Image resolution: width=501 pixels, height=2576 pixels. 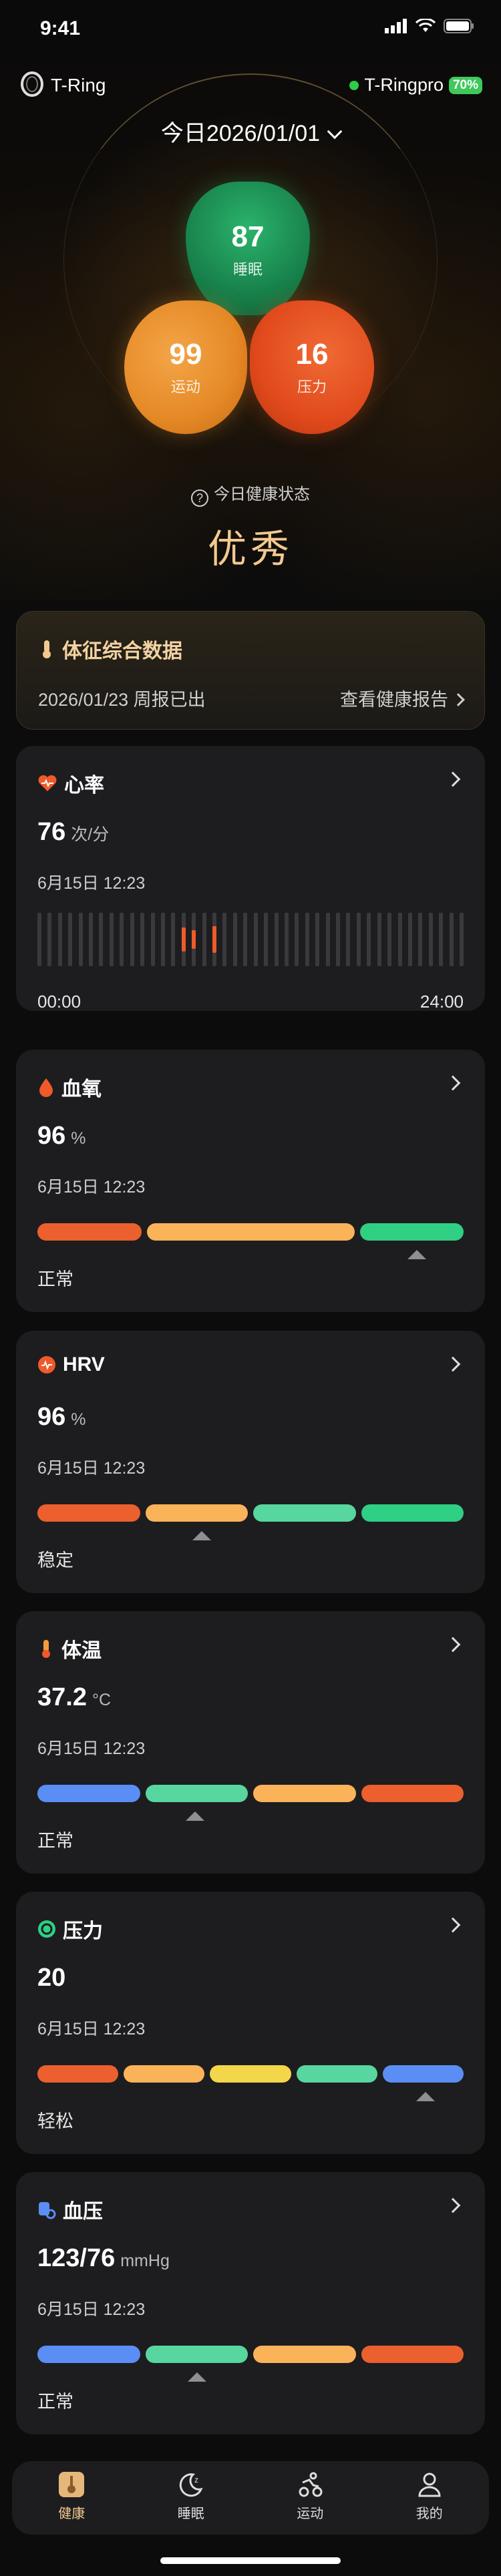 What do you see at coordinates (122, 651) in the screenshot?
I see `report-title-text: 体征综合数据` at bounding box center [122, 651].